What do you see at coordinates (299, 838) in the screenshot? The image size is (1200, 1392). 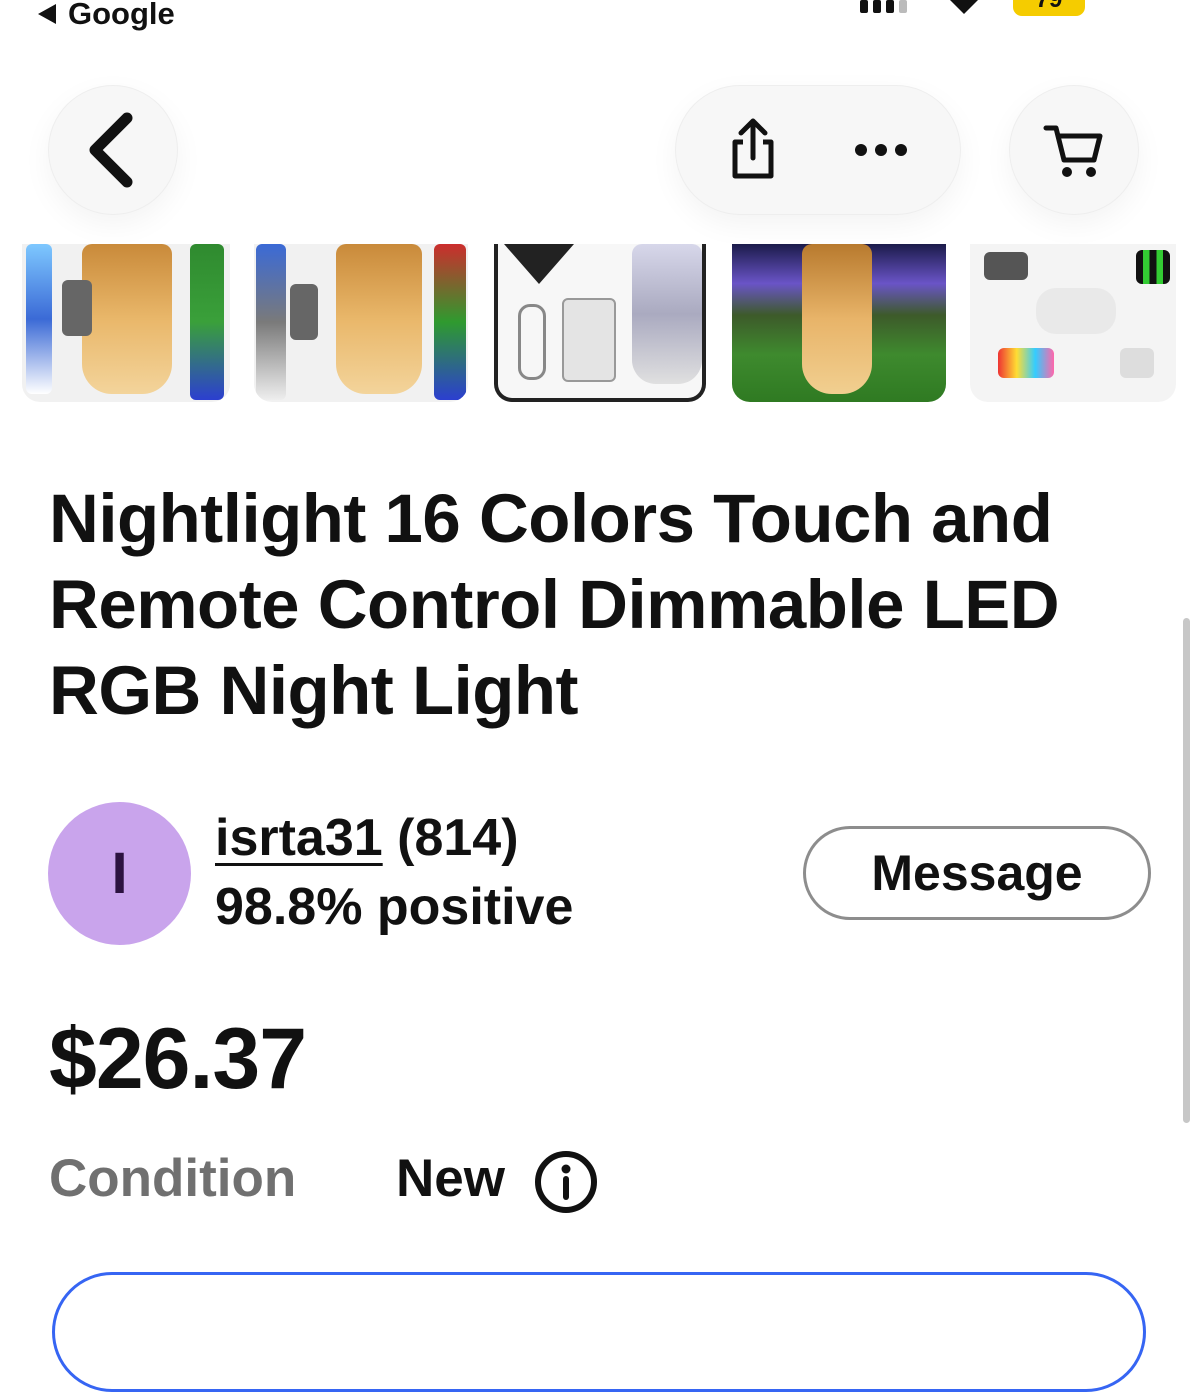 I see `seller-name-link: isrta31` at bounding box center [299, 838].